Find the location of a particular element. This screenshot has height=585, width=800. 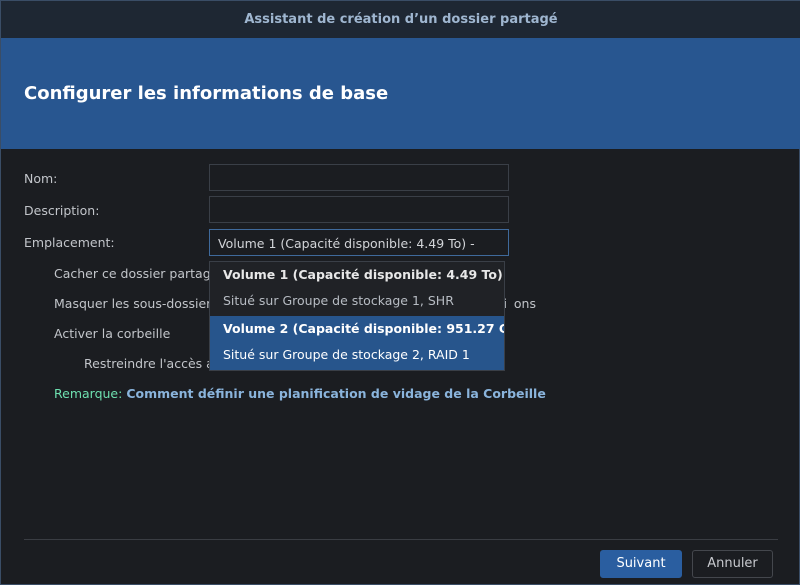

remark-label: Remarque: is located at coordinates (88, 393).